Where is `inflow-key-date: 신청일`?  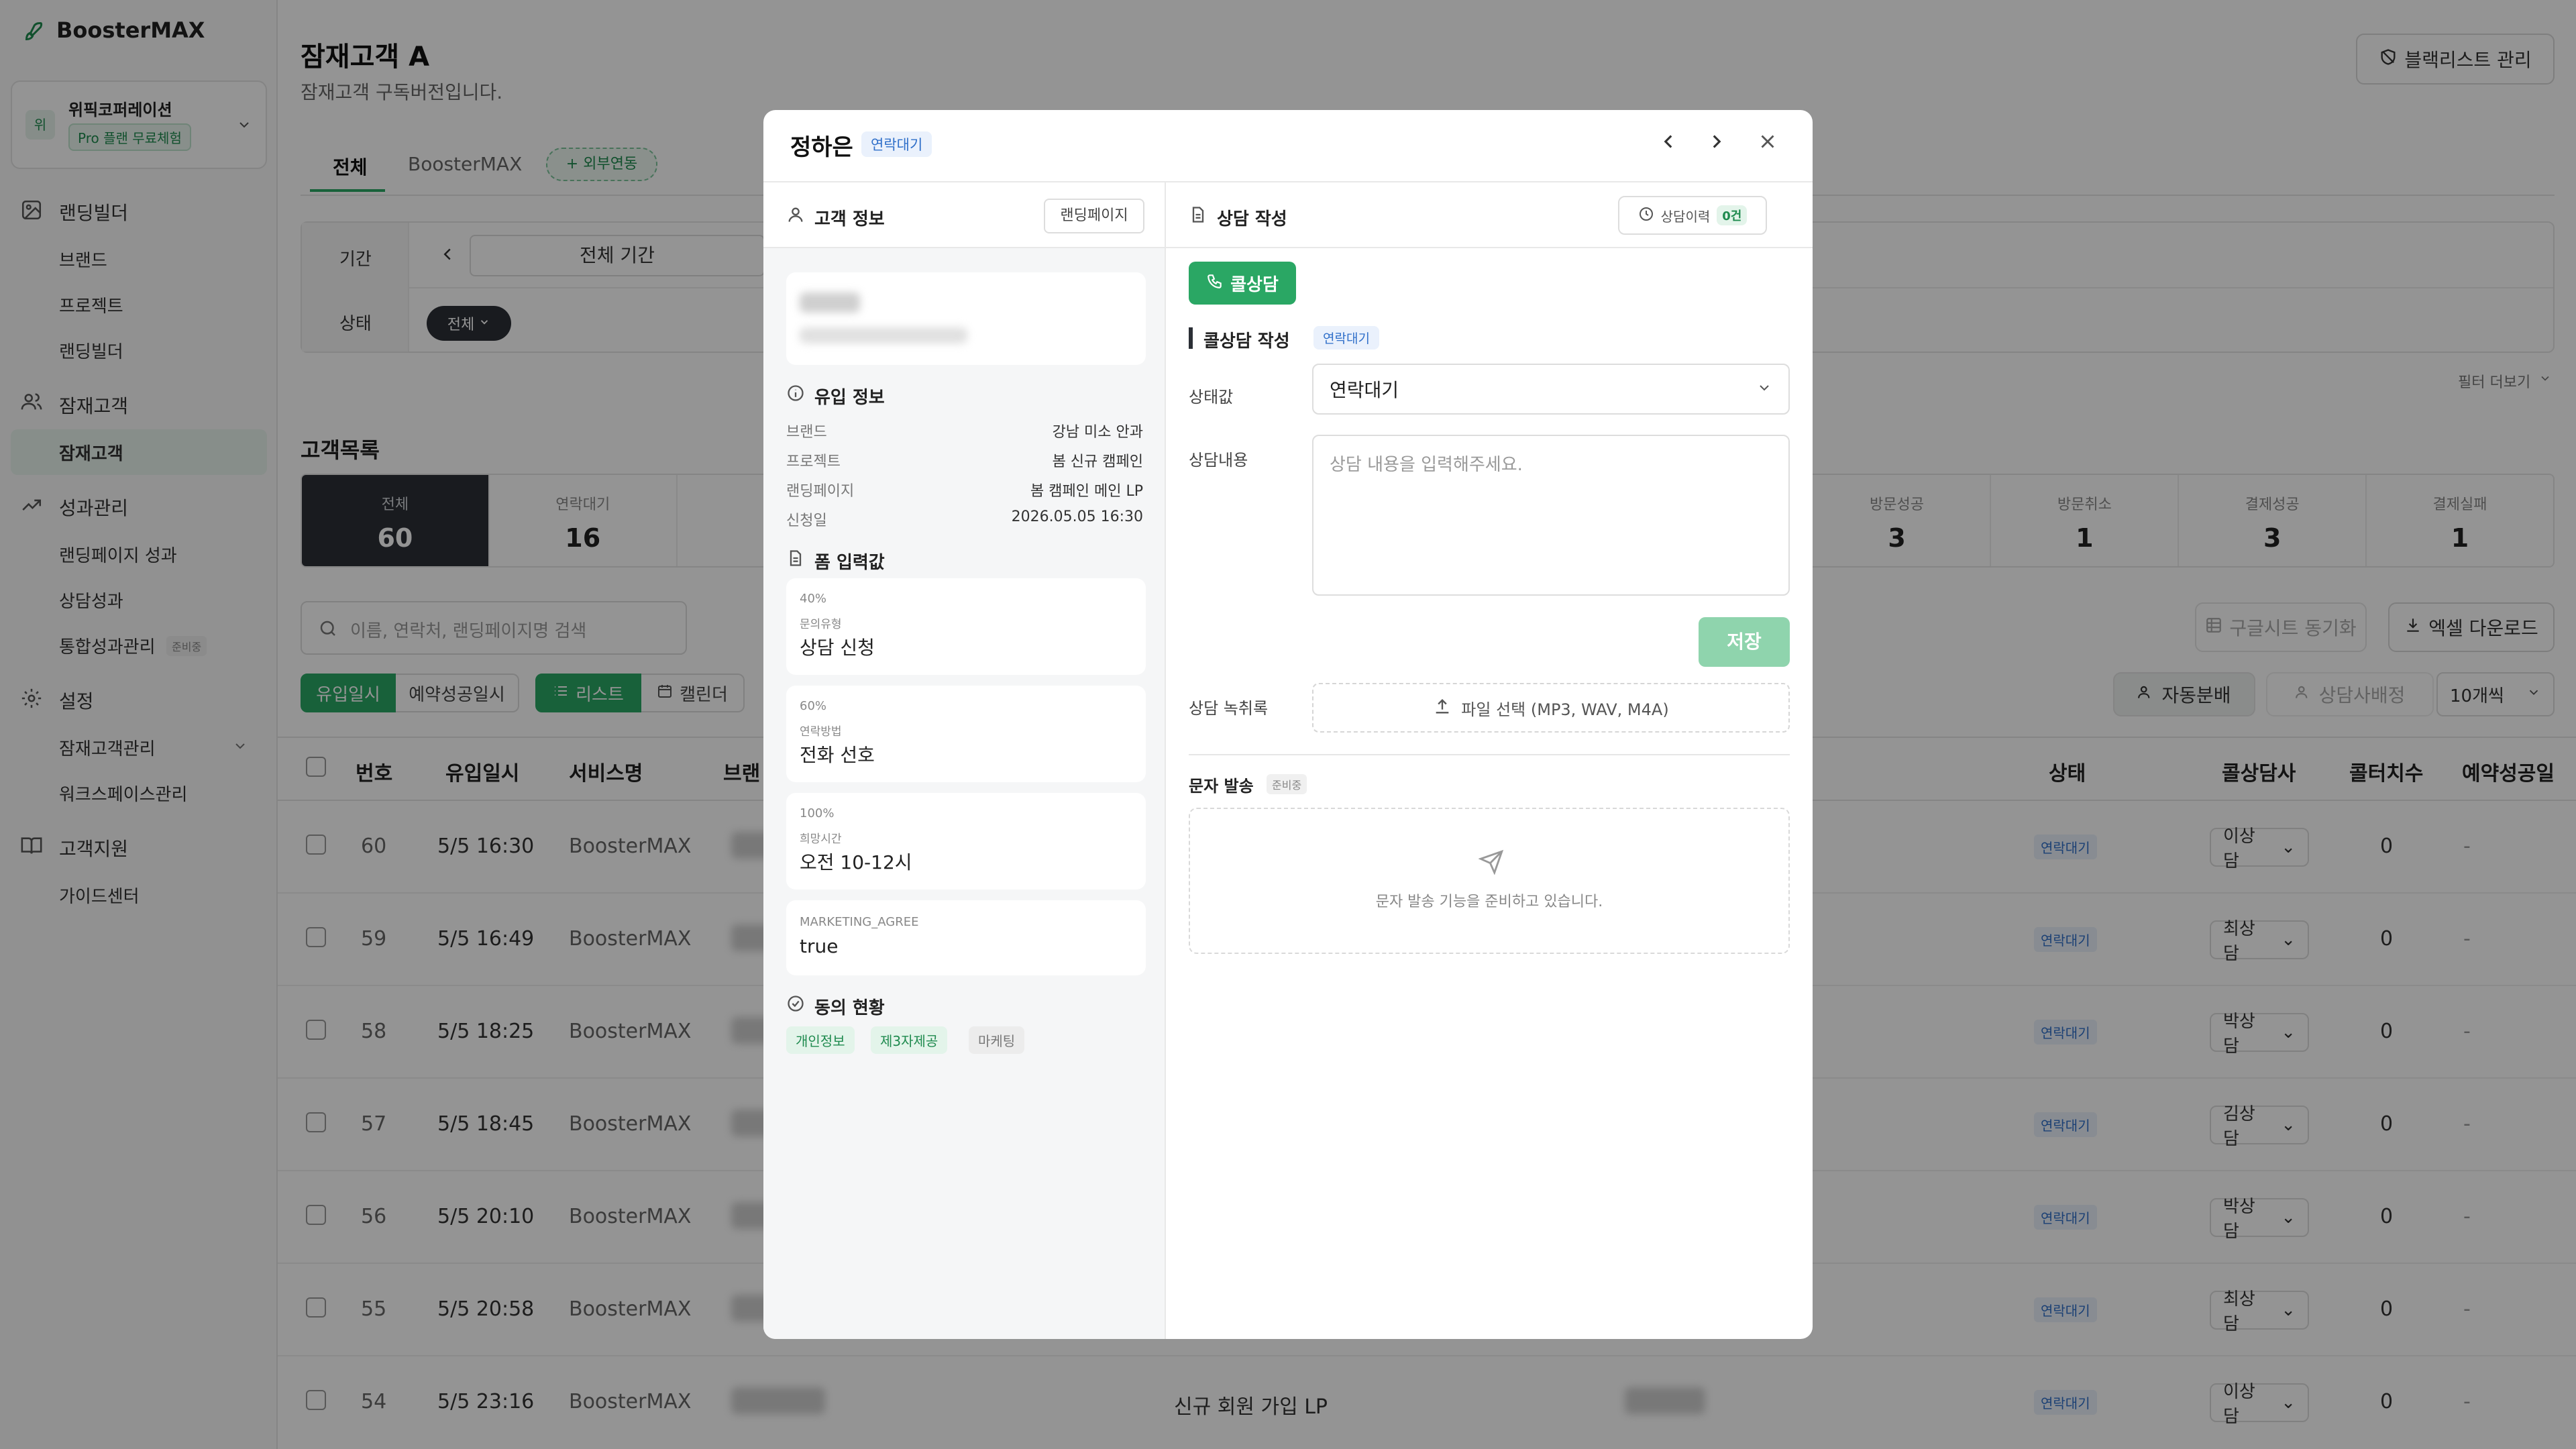 inflow-key-date: 신청일 is located at coordinates (806, 521).